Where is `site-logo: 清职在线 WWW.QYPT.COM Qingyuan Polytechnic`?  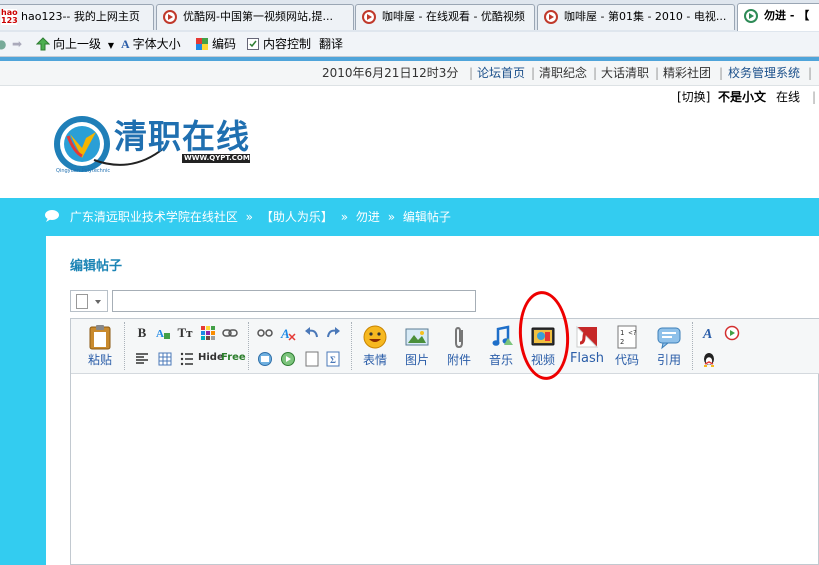 site-logo: 清职在线 WWW.QYPT.COM Qingyuan Polytechnic is located at coordinates (152, 143).